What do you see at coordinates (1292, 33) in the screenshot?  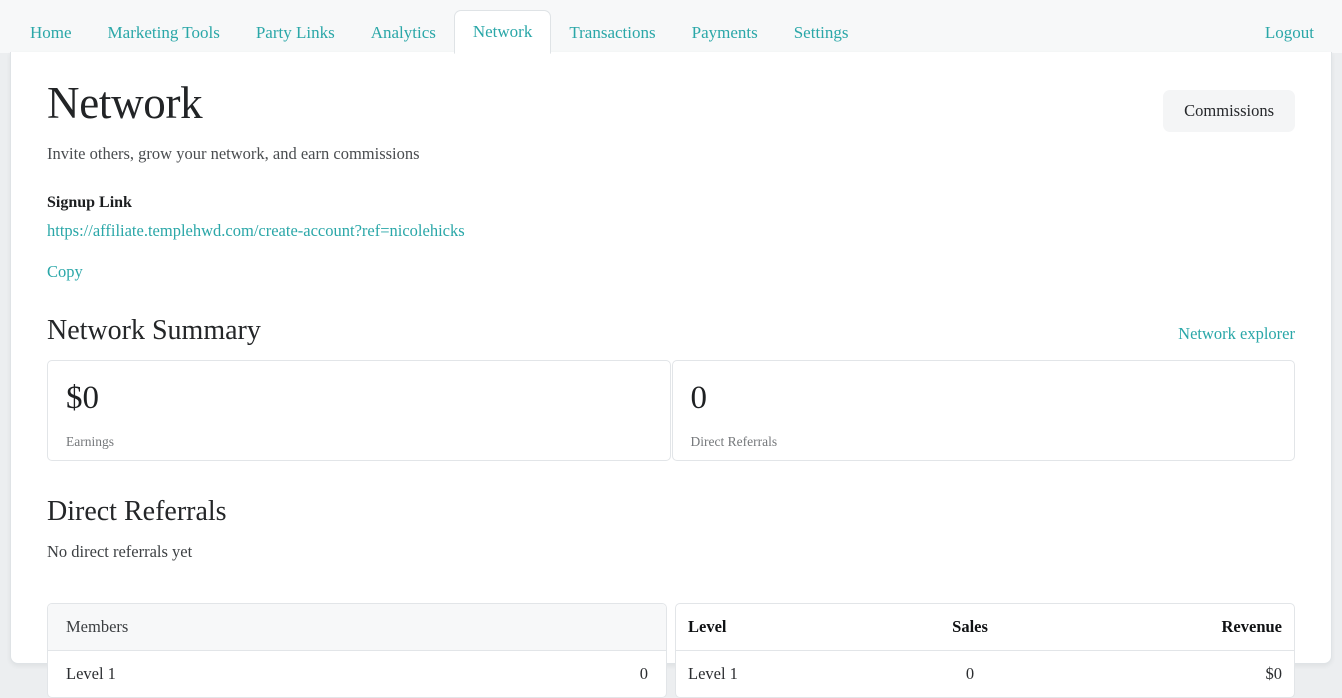 I see `logout-button: Logout` at bounding box center [1292, 33].